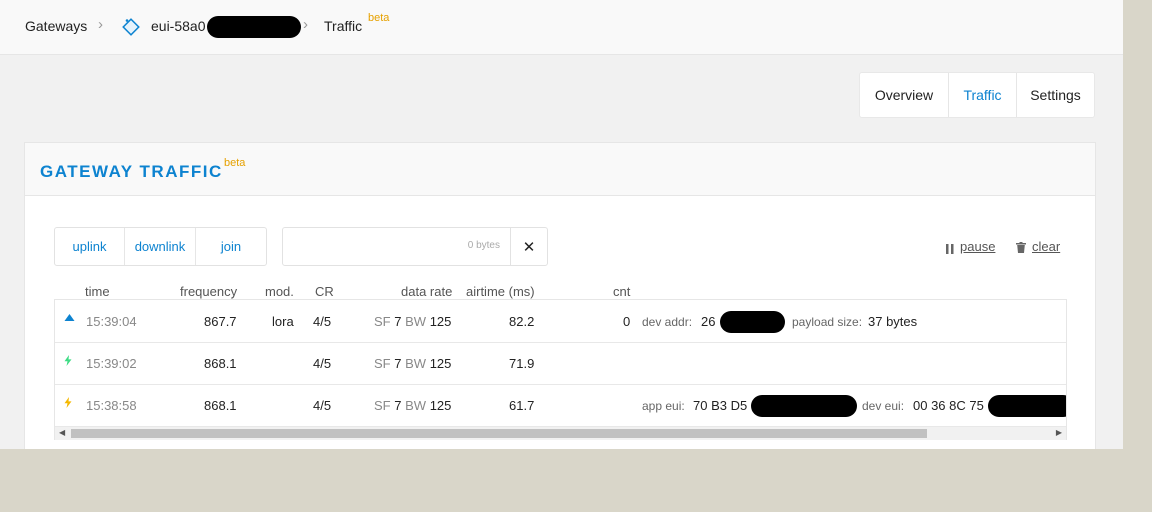 Image resolution: width=1152 pixels, height=512 pixels. What do you see at coordinates (1055, 95) in the screenshot?
I see `tab-settings: Settings` at bounding box center [1055, 95].